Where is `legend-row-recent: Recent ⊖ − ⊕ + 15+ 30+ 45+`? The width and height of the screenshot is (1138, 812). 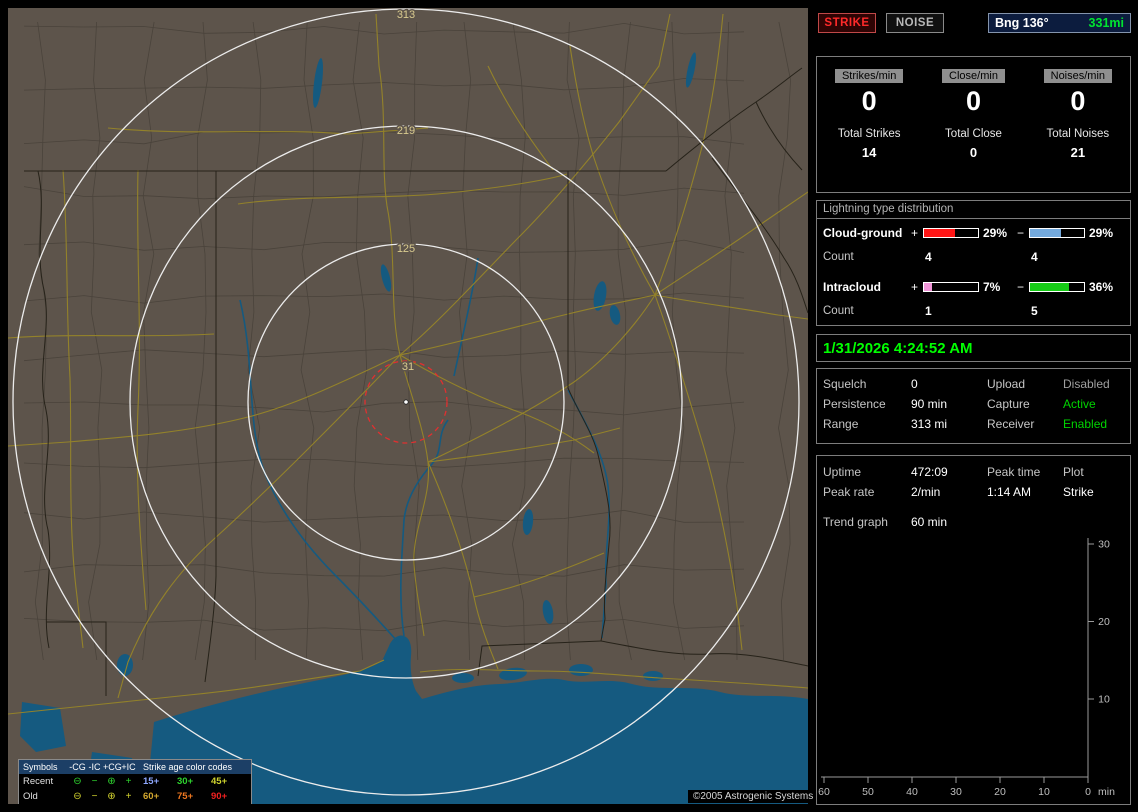 legend-row-recent: Recent ⊖ − ⊕ + 15+ 30+ 45+ is located at coordinates (135, 781).